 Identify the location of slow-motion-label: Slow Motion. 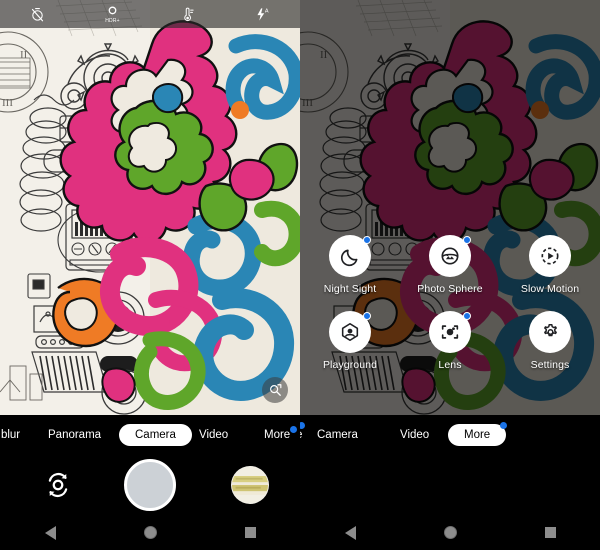
(550, 289).